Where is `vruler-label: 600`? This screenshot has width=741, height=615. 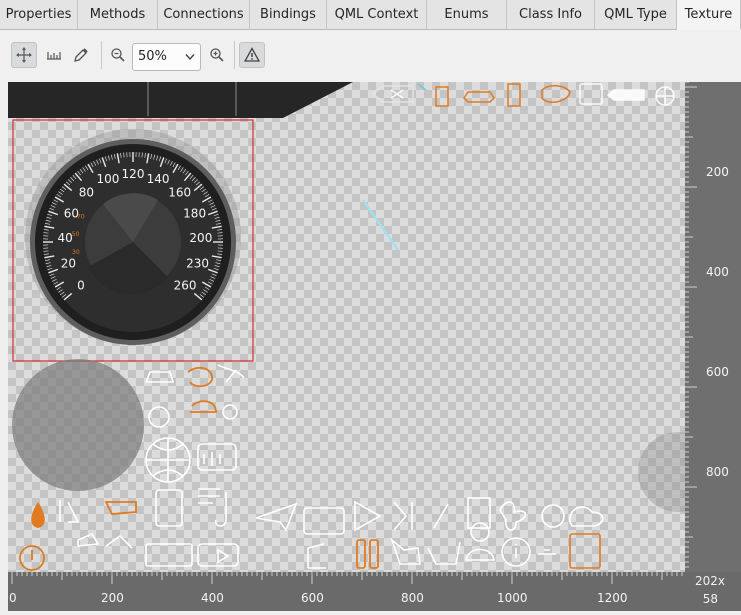
vruler-label: 600 is located at coordinates (717, 372).